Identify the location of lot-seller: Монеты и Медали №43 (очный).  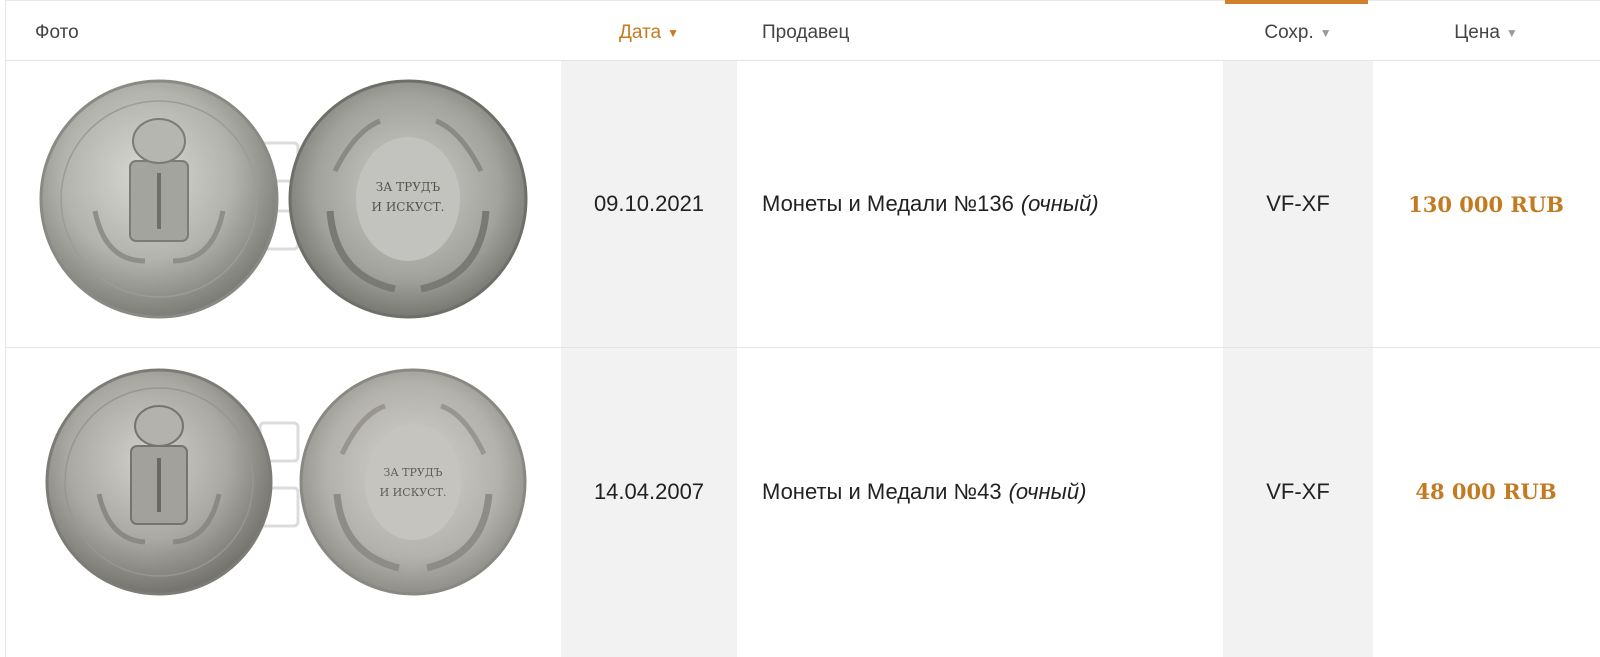
(982, 491).